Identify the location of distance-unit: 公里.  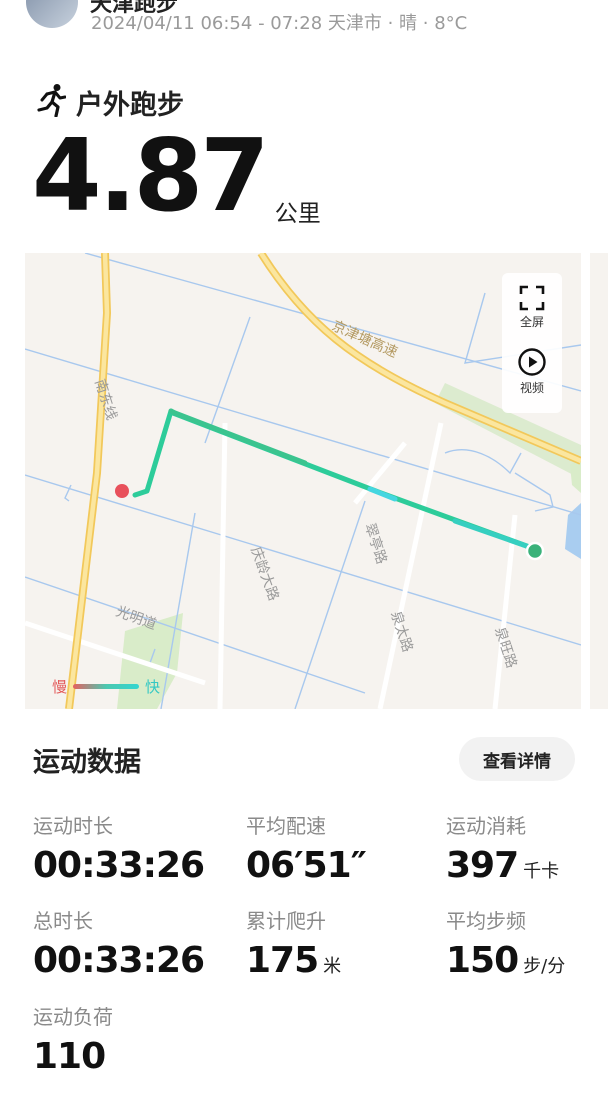
(297, 214).